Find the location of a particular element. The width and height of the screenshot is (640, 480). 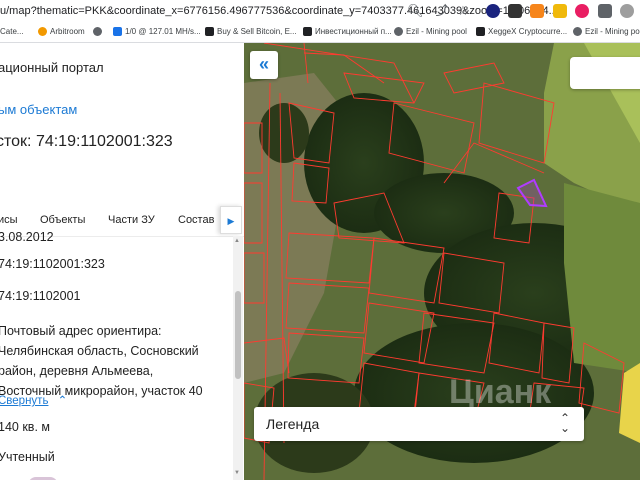

status-value: Учтенный is located at coordinates (27, 457).